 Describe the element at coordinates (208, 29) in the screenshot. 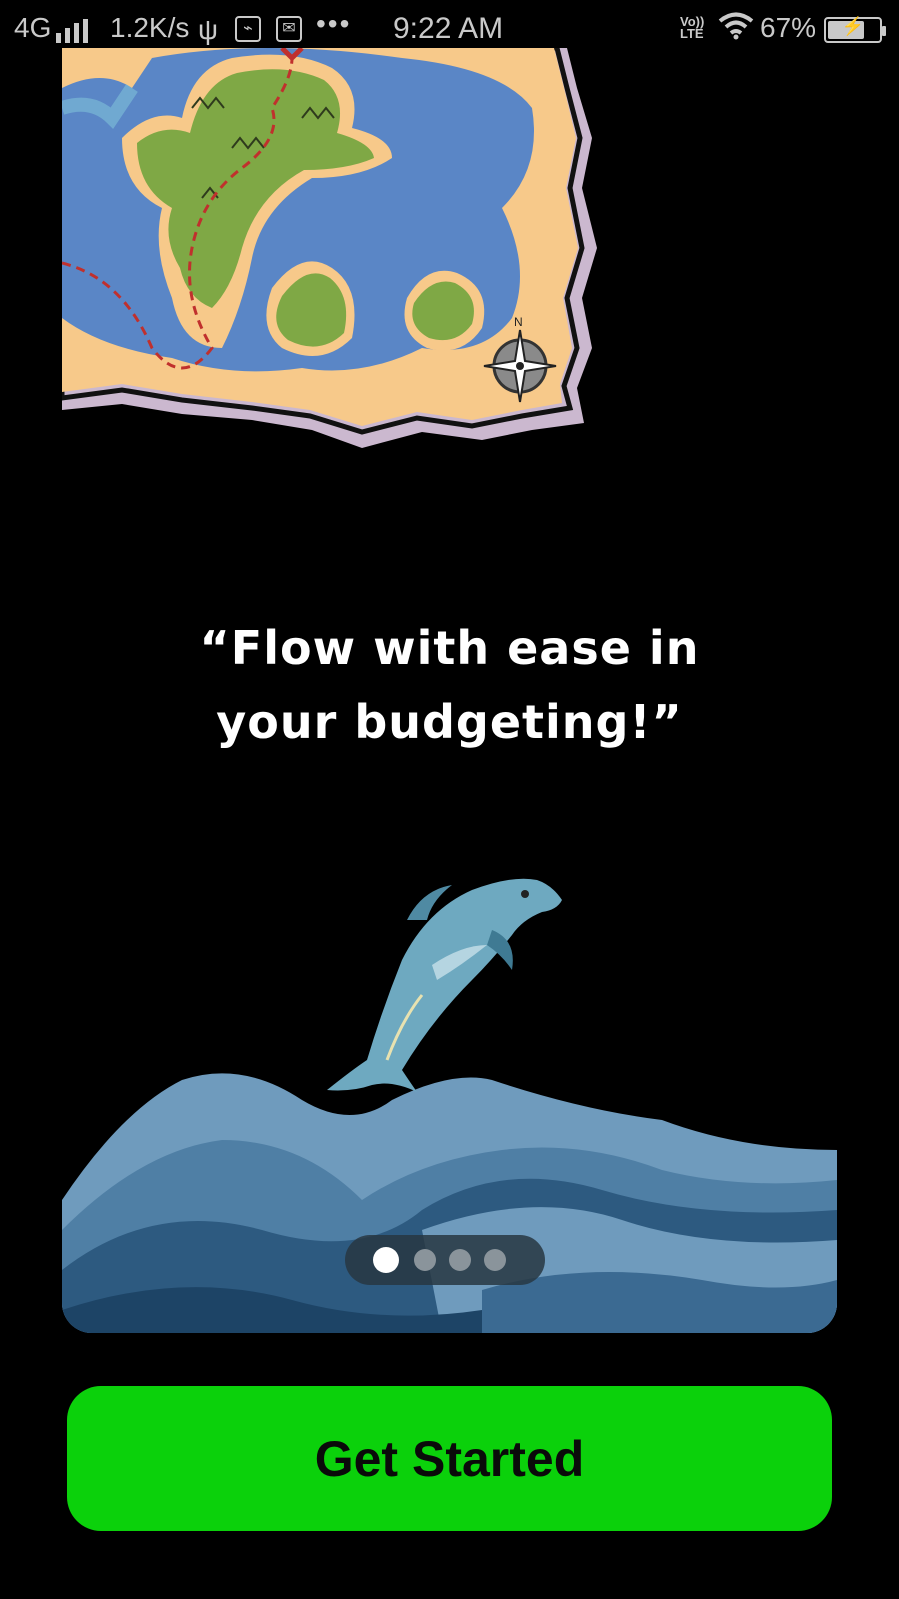

I see `usb-icon: ψ` at that location.